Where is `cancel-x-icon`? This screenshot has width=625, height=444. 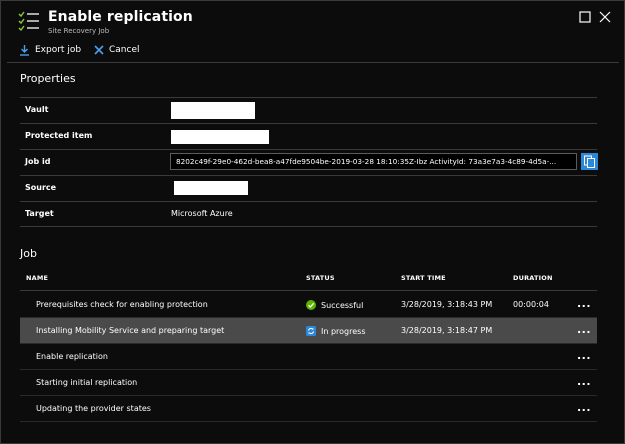 cancel-x-icon is located at coordinates (99, 50).